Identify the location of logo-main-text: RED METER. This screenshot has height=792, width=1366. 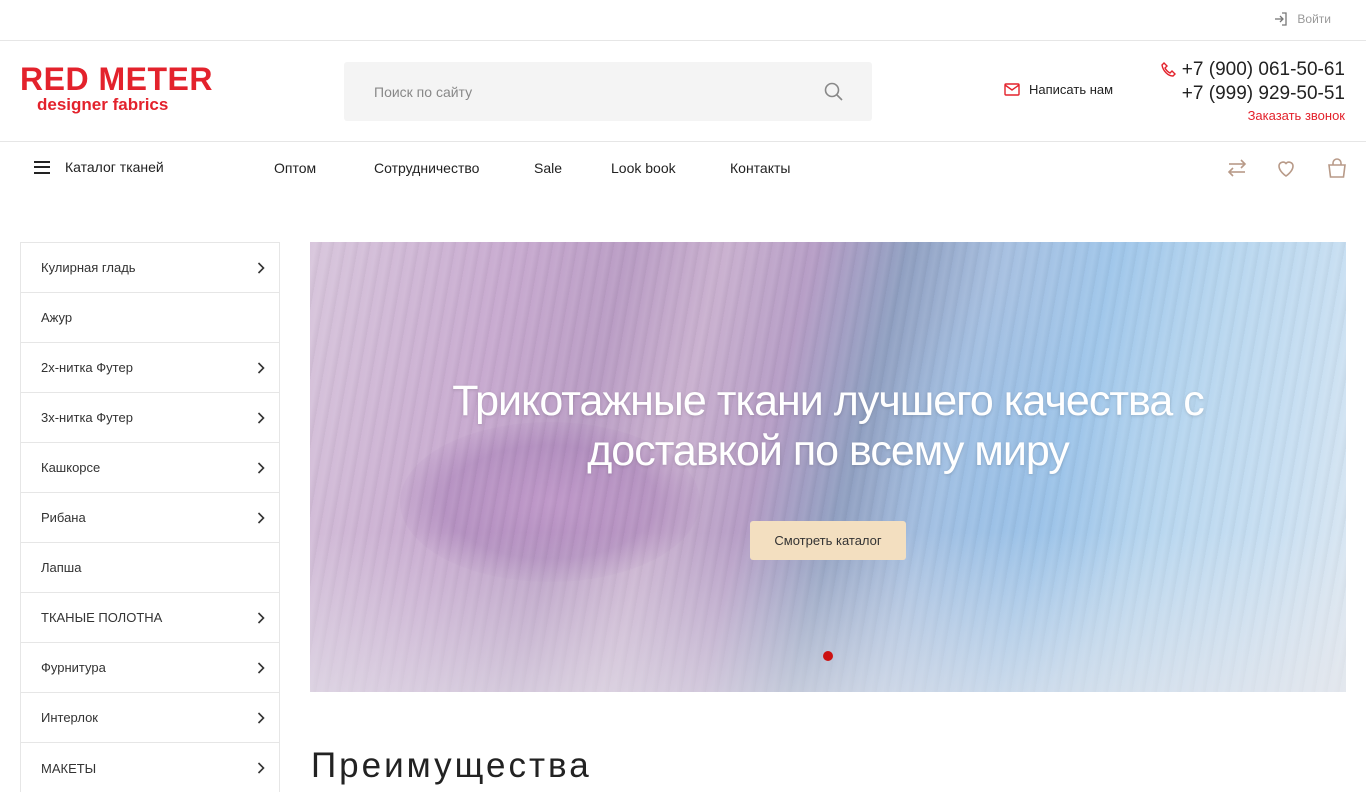
(116, 79).